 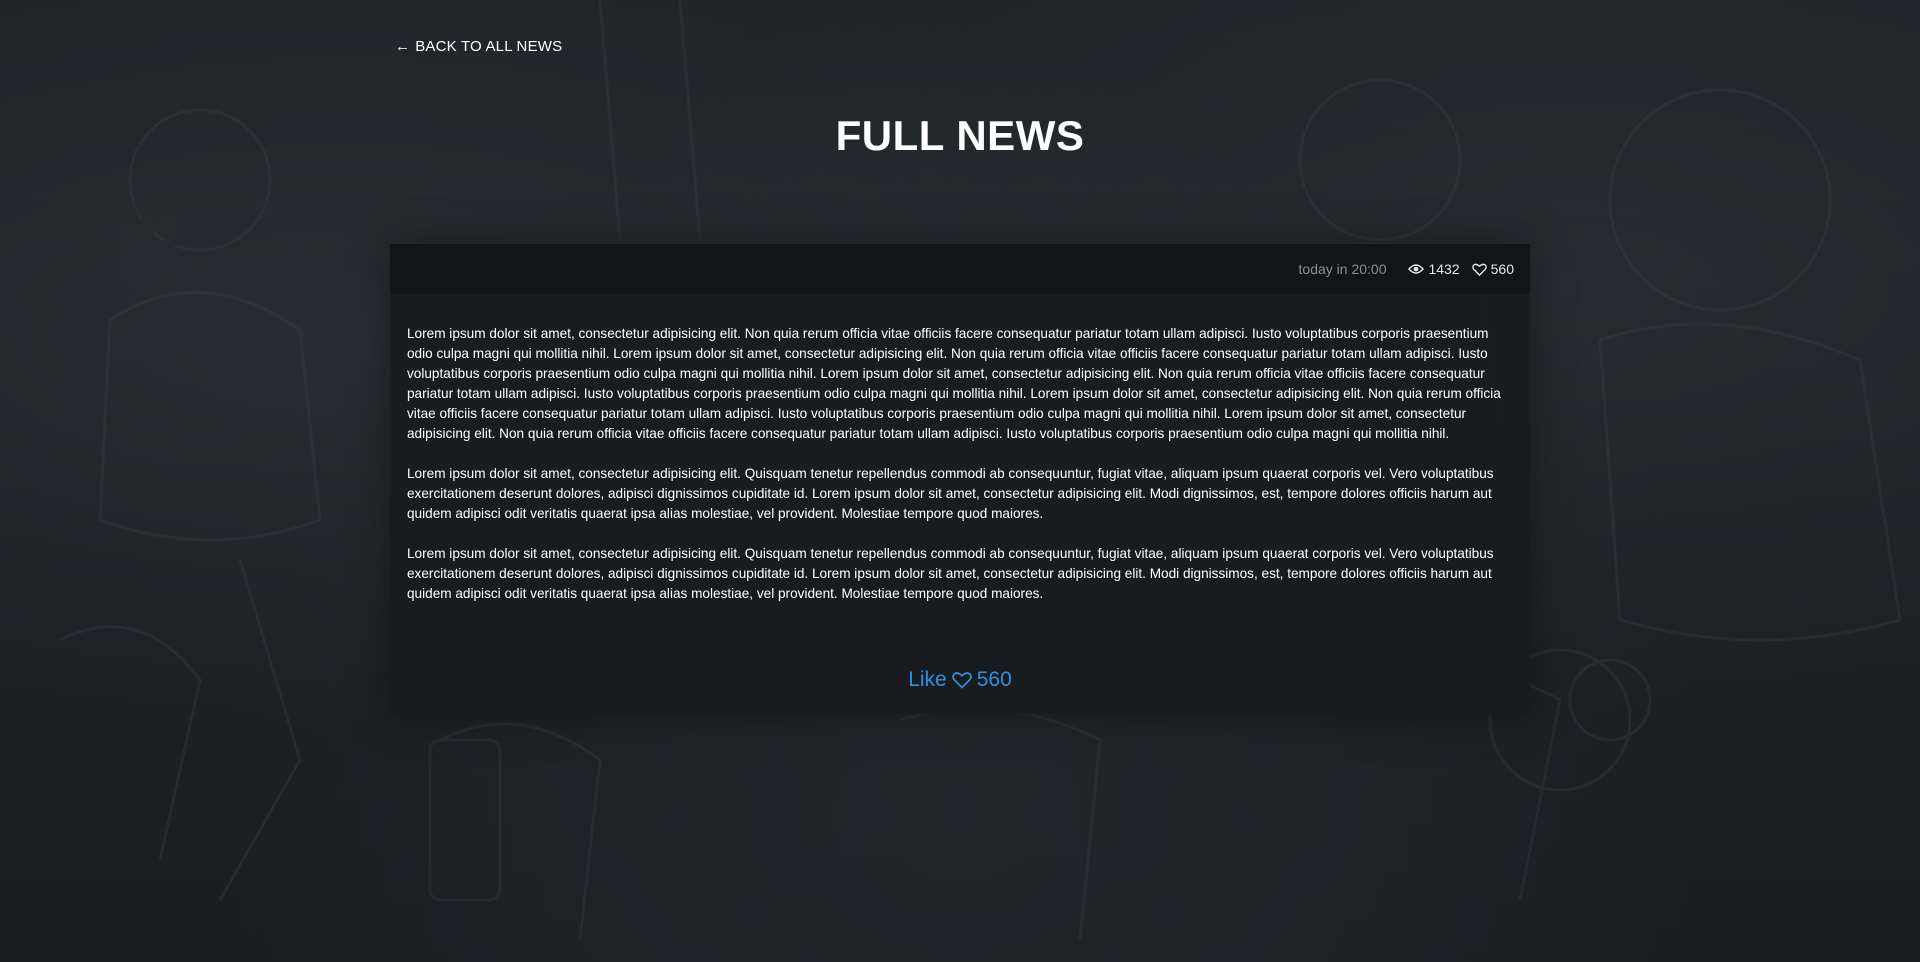 What do you see at coordinates (960, 269) in the screenshot?
I see `news-meta-bar: today in 20:00 1432 560` at bounding box center [960, 269].